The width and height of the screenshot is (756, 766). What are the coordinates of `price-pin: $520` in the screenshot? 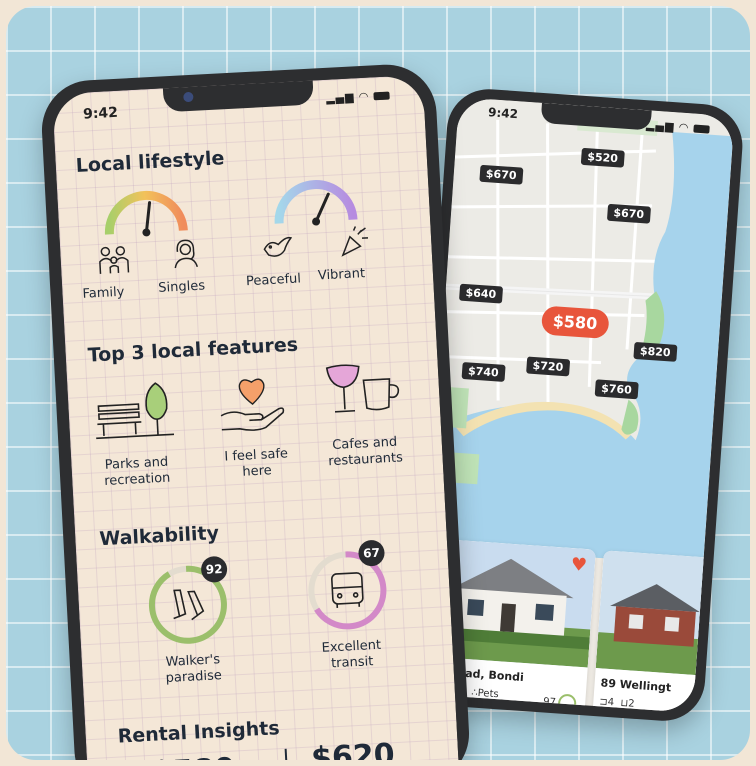 It's located at (602, 157).